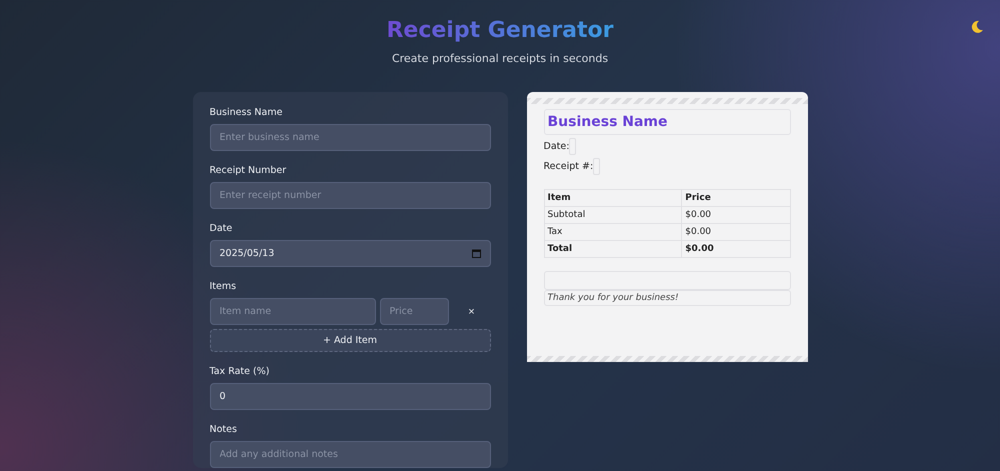  I want to click on column-header: Item, so click(613, 198).